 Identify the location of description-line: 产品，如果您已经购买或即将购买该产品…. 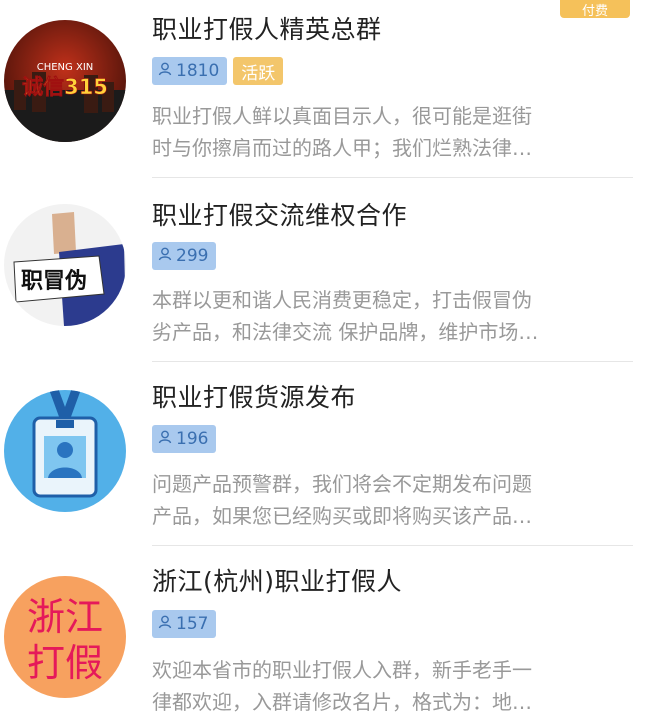
(342, 516).